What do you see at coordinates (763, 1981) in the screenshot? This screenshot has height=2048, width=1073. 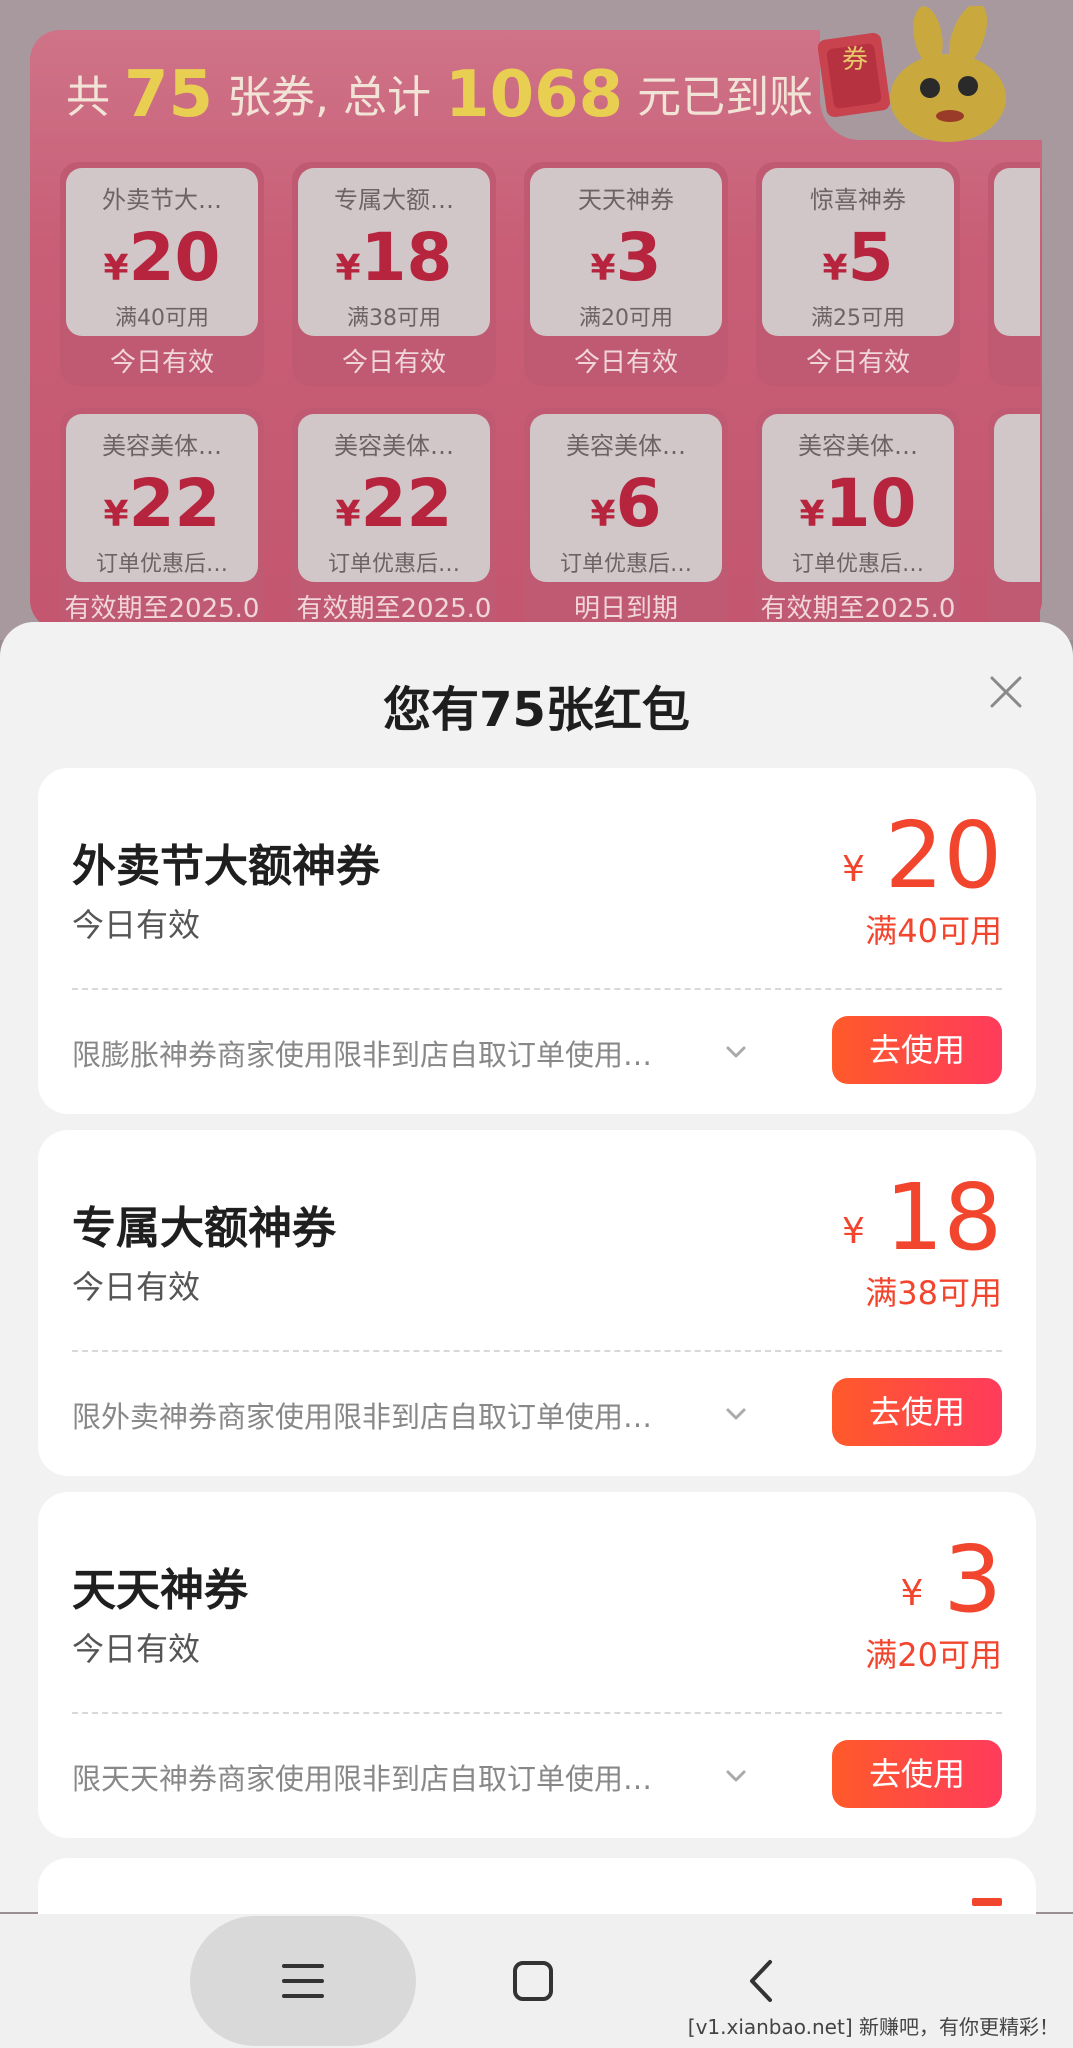 I see `back-chevron-icon` at bounding box center [763, 1981].